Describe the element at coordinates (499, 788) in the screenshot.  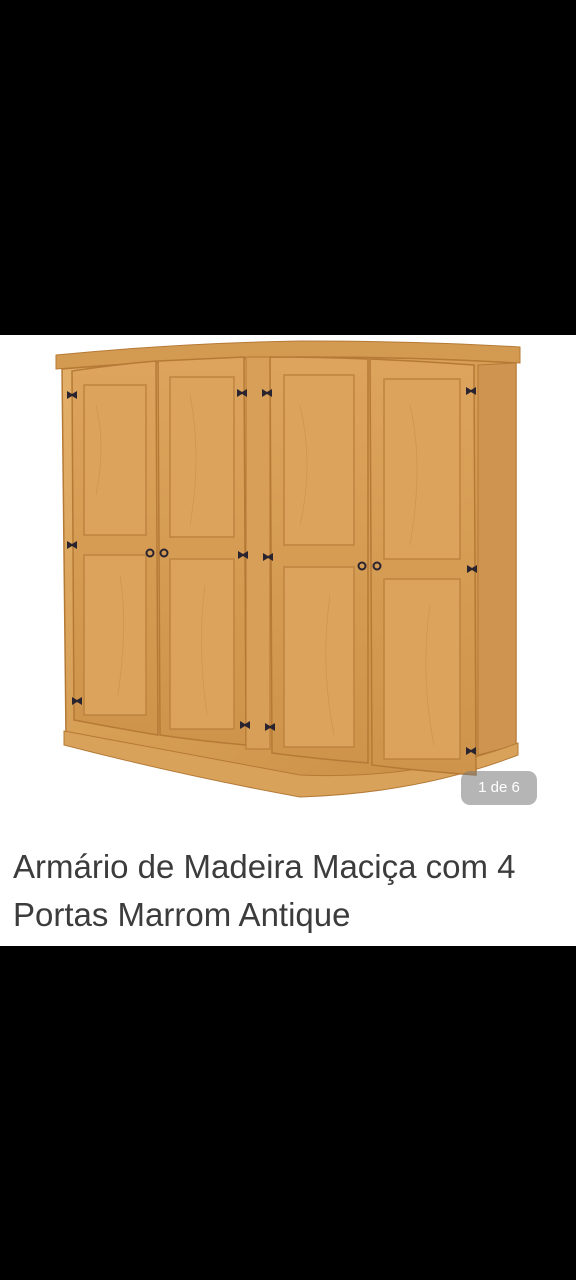
I see `image-counter-badge: 1 de 6` at that location.